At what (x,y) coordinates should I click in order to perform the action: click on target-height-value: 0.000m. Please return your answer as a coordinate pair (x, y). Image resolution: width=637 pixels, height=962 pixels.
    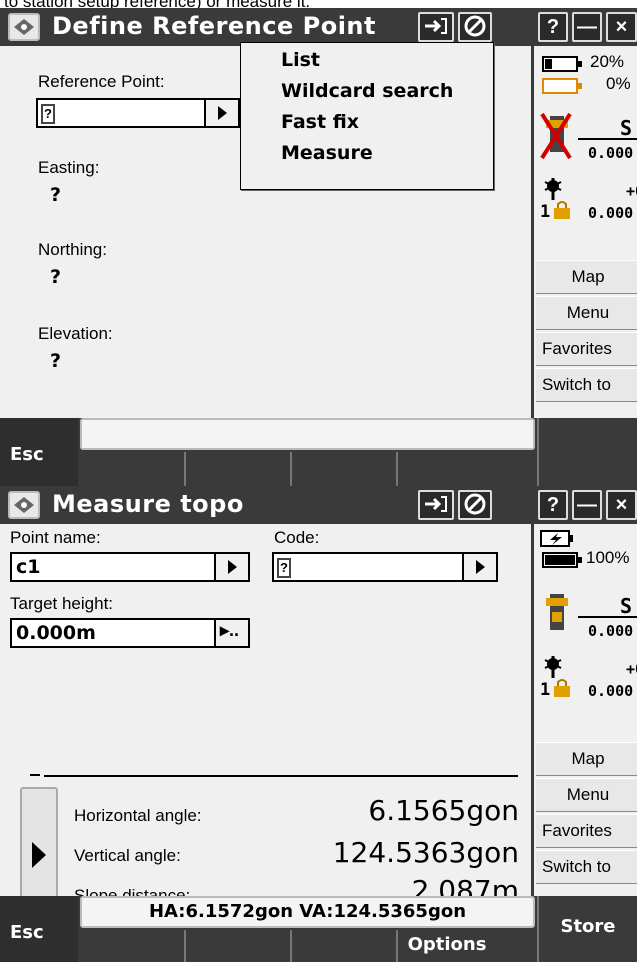
    Looking at the image, I should click on (56, 633).